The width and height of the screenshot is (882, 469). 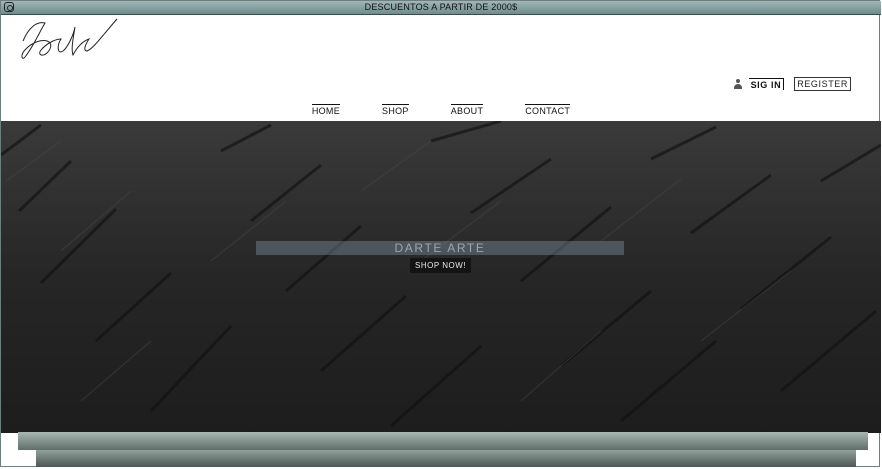 What do you see at coordinates (766, 84) in the screenshot?
I see `sign-in-link: SIG IN` at bounding box center [766, 84].